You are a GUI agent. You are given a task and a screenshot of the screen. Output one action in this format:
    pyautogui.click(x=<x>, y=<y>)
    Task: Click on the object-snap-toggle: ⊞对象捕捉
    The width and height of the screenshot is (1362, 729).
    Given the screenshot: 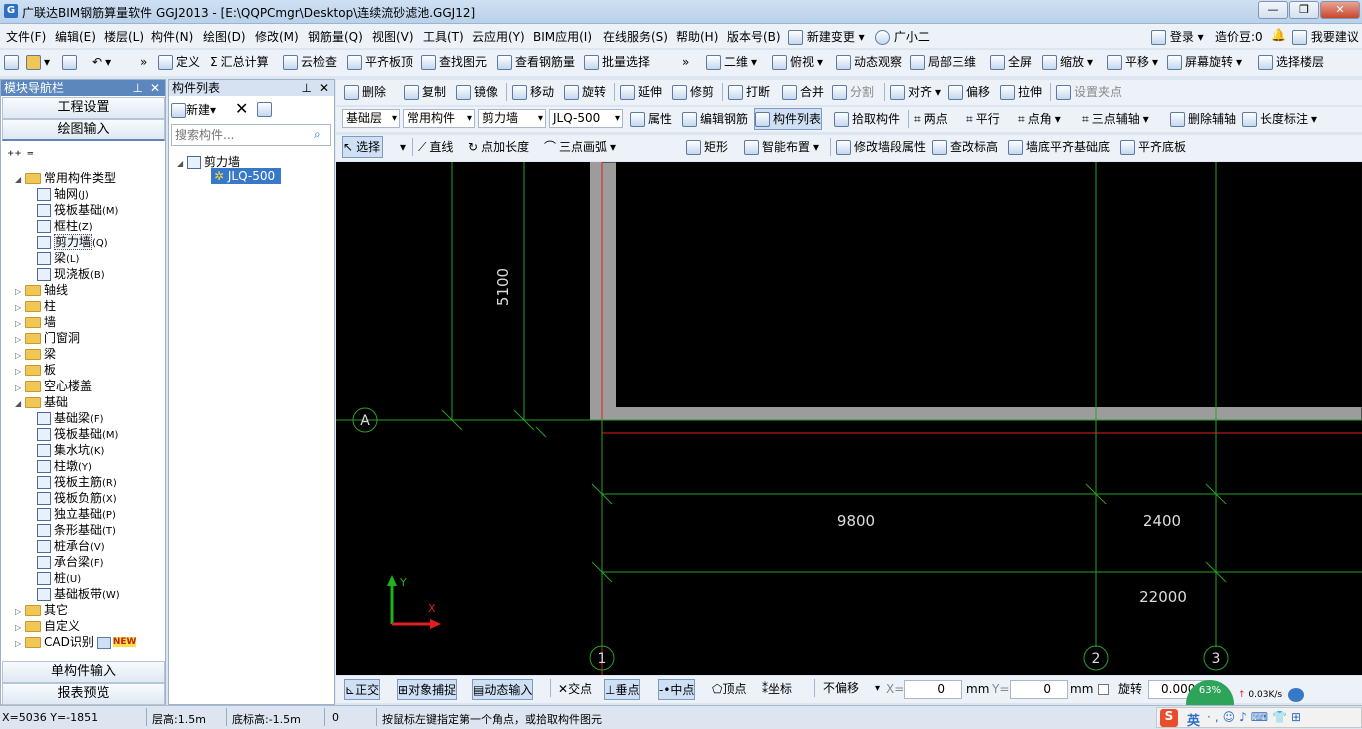 What is the action you would take?
    pyautogui.click(x=427, y=689)
    